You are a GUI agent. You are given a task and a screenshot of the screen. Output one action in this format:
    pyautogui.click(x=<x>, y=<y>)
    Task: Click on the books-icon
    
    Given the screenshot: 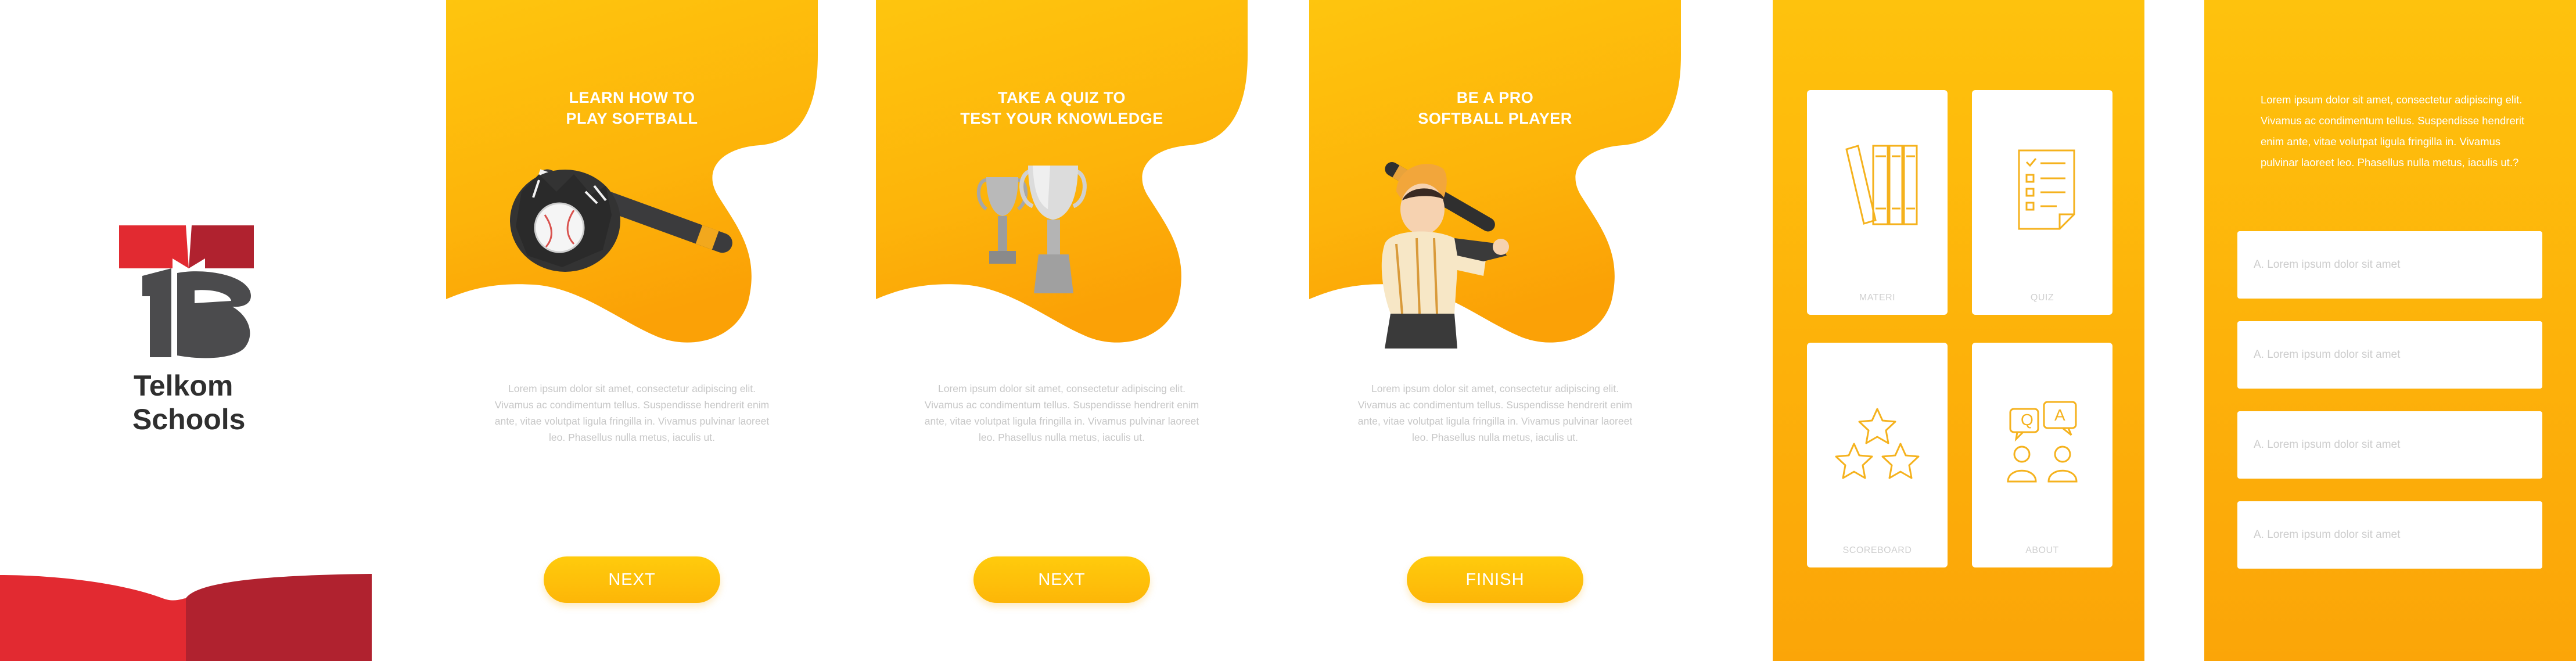 What is the action you would take?
    pyautogui.click(x=1881, y=185)
    